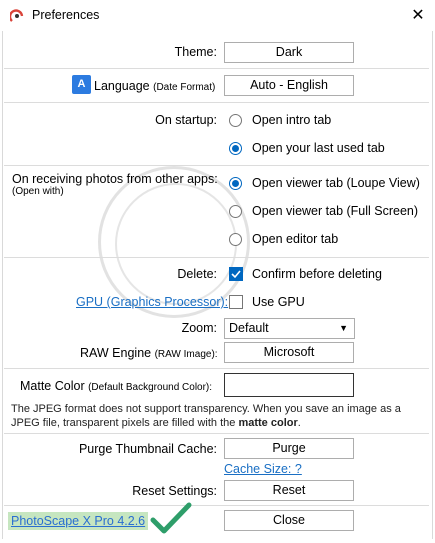 Image resolution: width=435 pixels, height=543 pixels. Describe the element at coordinates (235, 148) in the screenshot. I see `startup-radio-last-tab` at that location.